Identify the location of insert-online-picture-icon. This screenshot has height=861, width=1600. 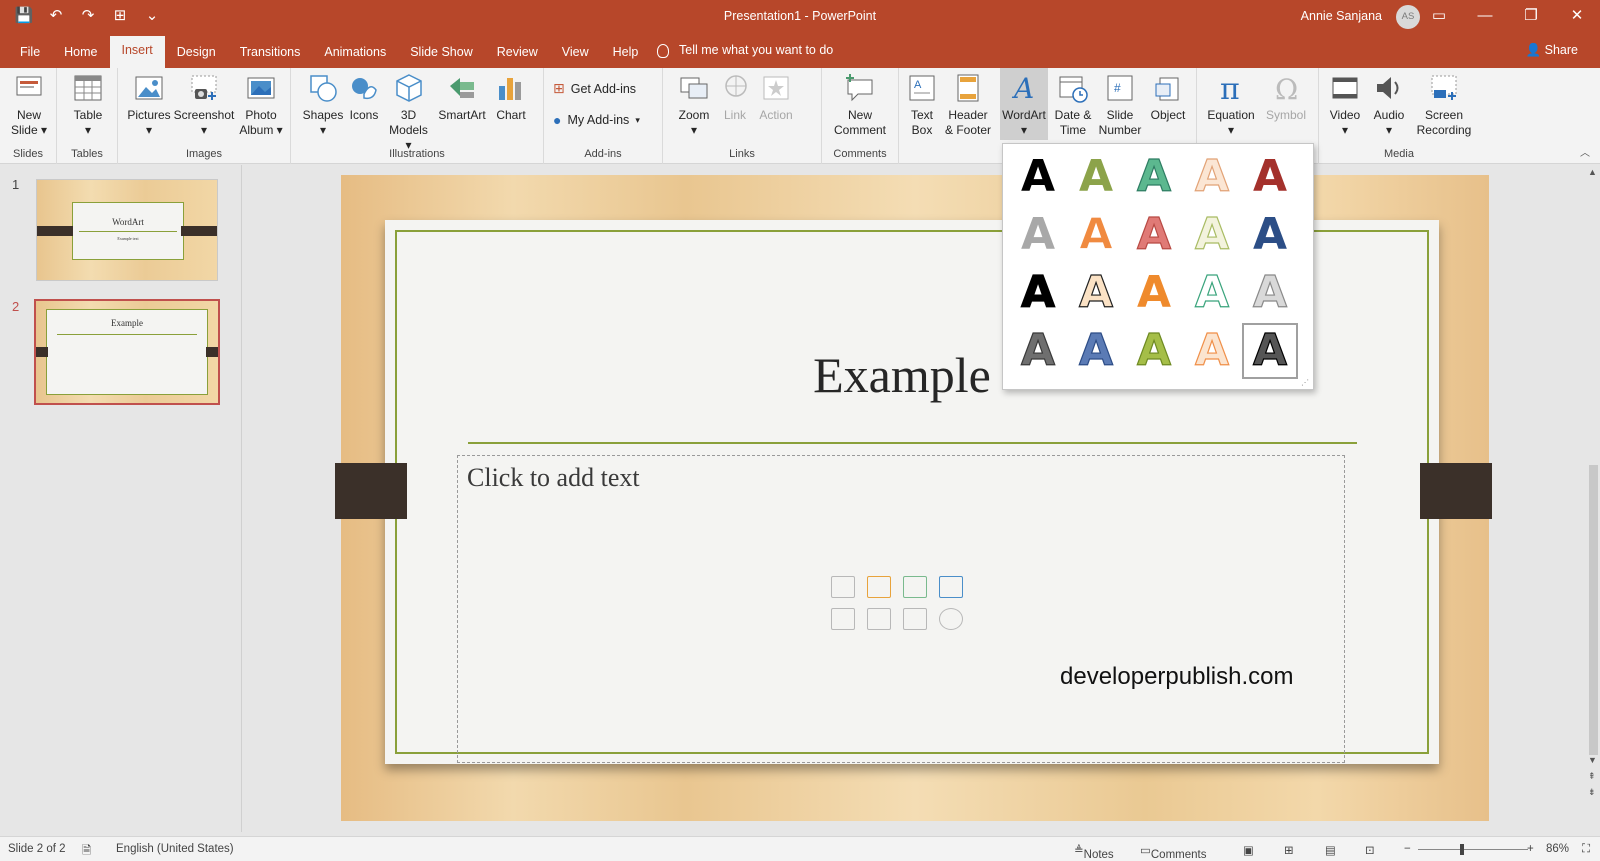
(879, 619).